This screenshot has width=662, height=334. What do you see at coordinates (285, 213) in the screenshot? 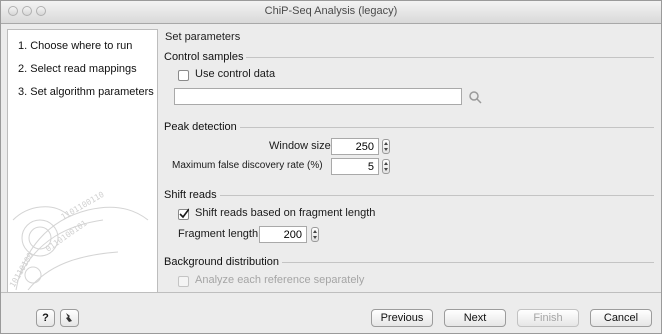
I see `shift-reads-label: Shift reads based on fragment length` at bounding box center [285, 213].